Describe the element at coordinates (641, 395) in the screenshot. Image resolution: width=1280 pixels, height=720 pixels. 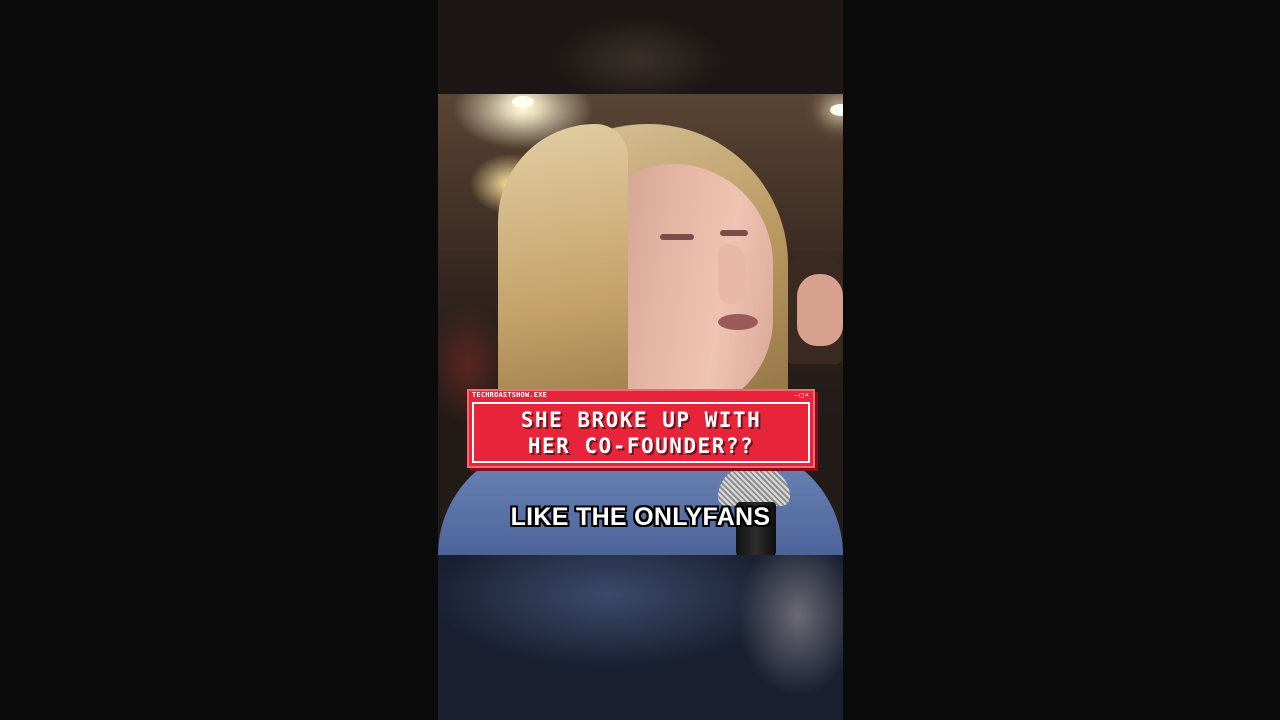
I see `retro-window-titlebar: TECHROASTSHOW.EXE –□×` at that location.